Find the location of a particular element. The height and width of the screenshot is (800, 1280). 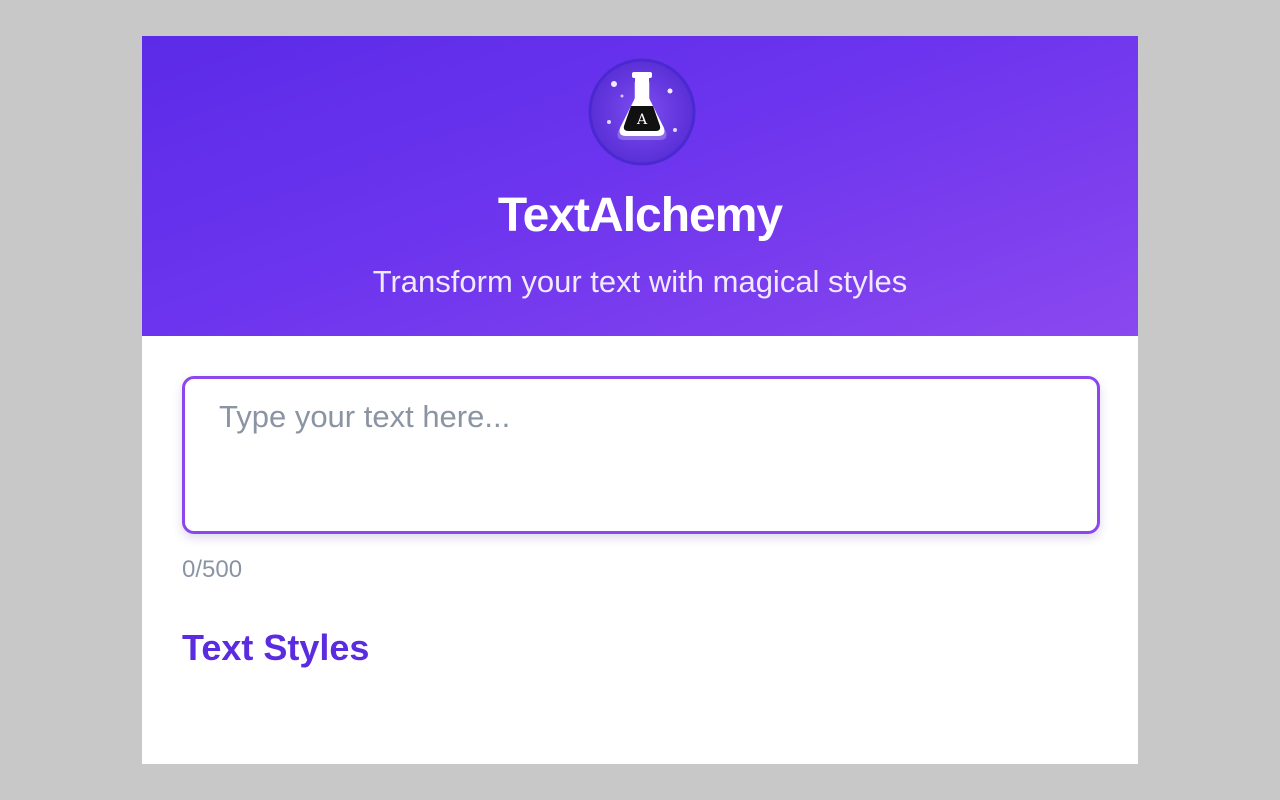

potion-flask-icon: A is located at coordinates (642, 112).